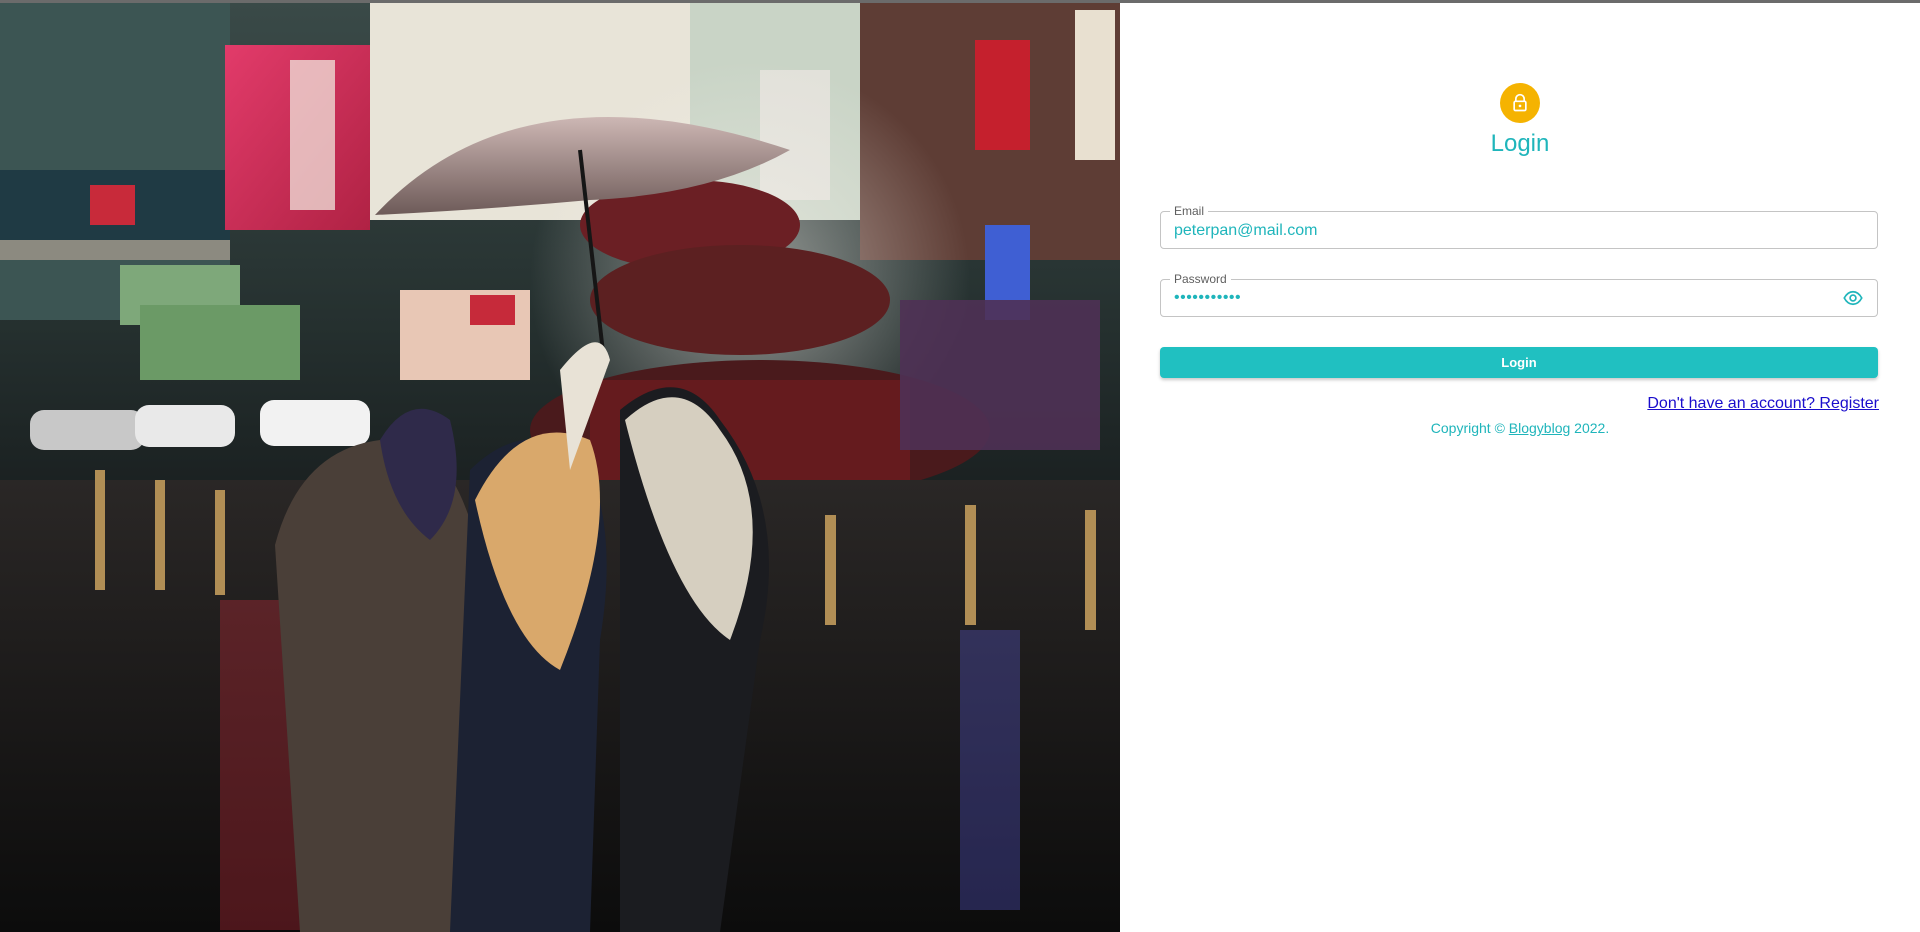 The width and height of the screenshot is (1920, 932). I want to click on password-field: Password •••••••••••, so click(1519, 294).